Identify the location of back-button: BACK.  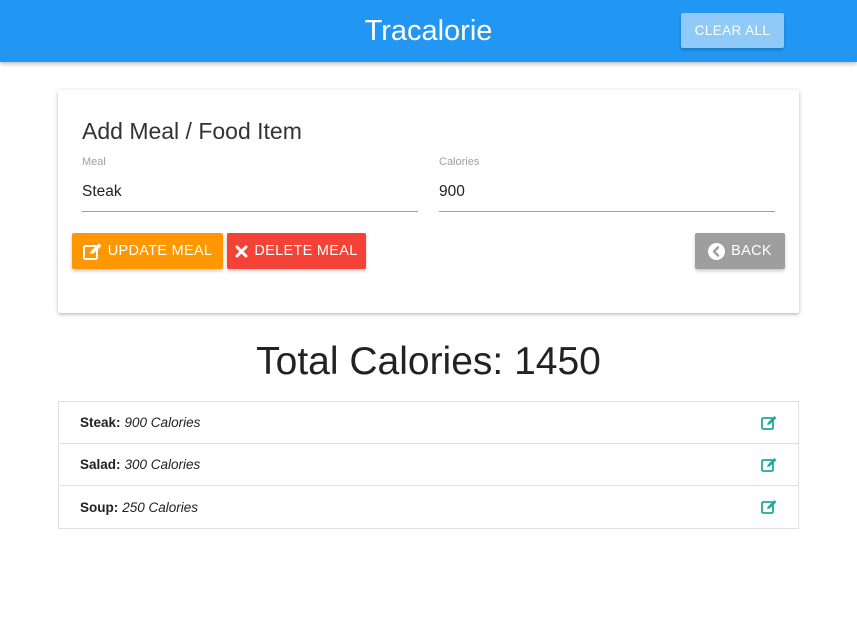
(740, 251).